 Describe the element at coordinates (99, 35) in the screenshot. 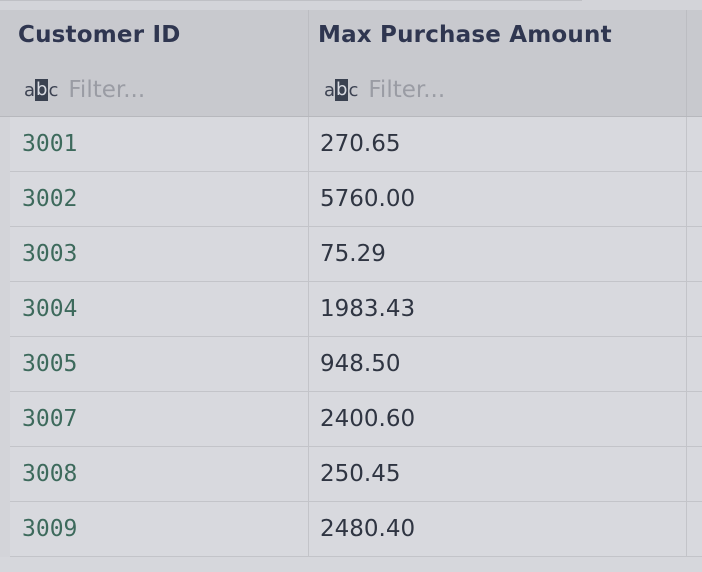

I see `column-header-customer-id: Customer ID` at that location.